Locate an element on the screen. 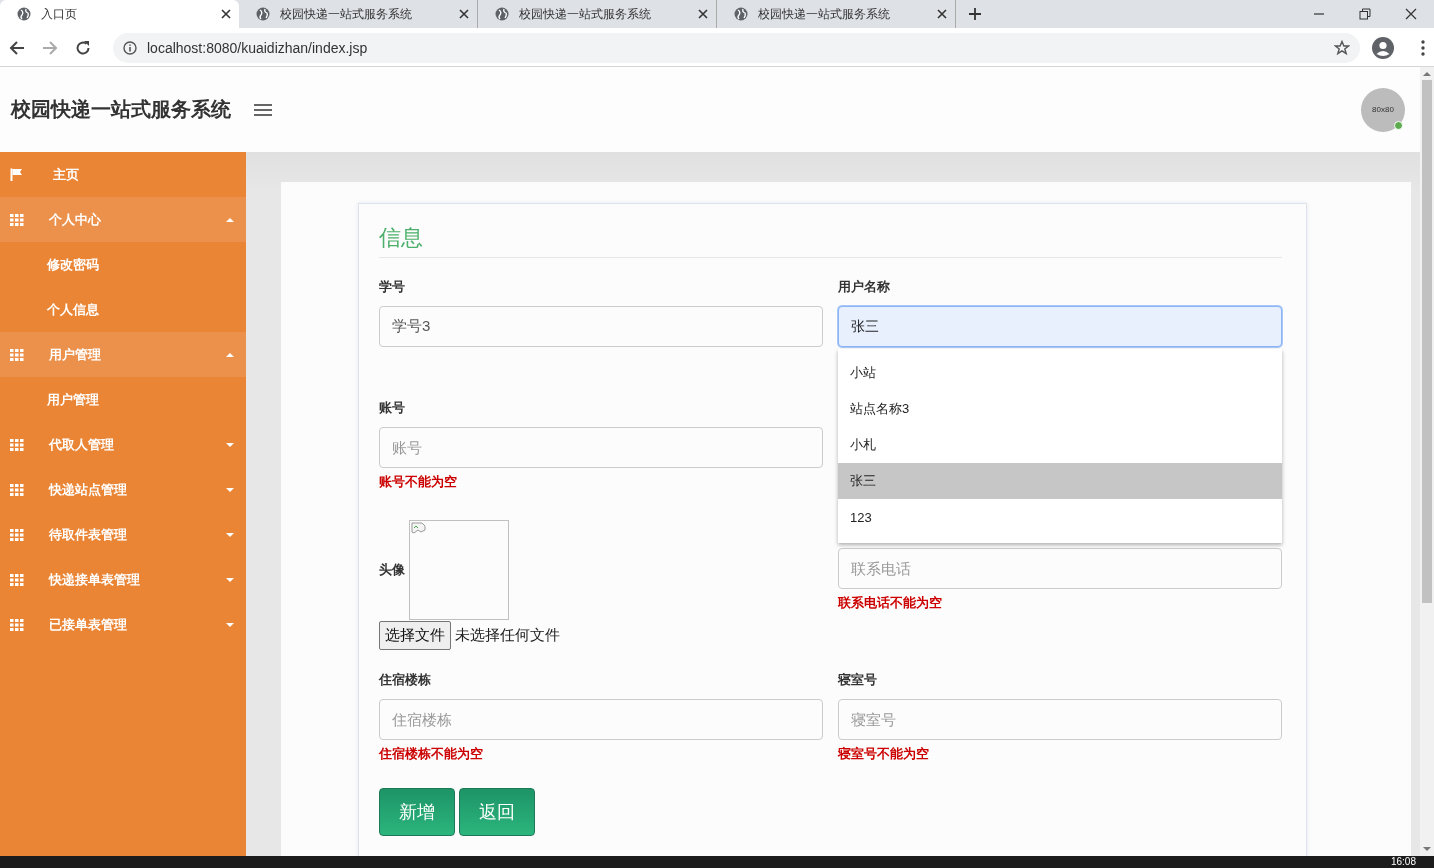 The width and height of the screenshot is (1434, 868). back-icon is located at coordinates (17, 47).